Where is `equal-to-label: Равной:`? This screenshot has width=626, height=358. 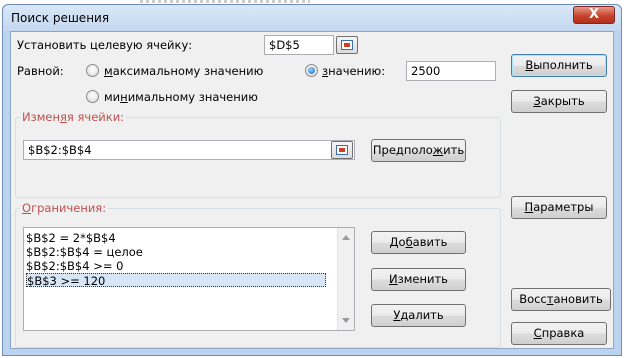 equal-to-label: Равной: is located at coordinates (40, 71).